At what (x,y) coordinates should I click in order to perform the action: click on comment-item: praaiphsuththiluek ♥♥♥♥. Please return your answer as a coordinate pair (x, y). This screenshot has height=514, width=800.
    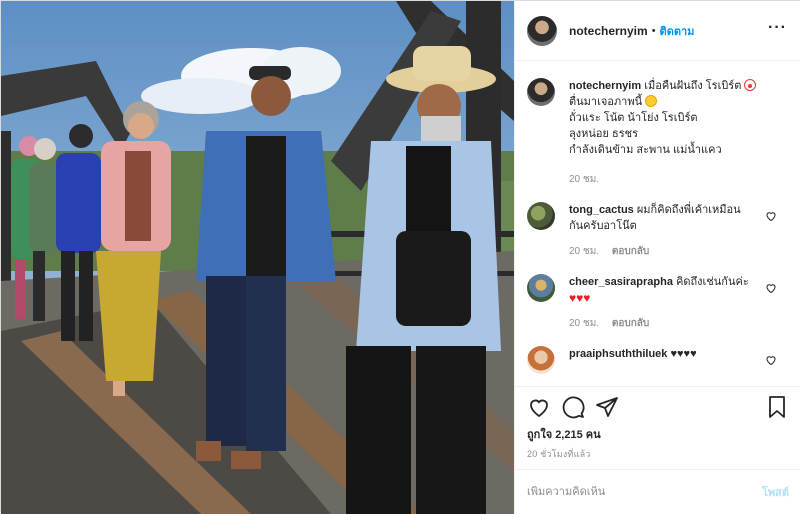
    Looking at the image, I should click on (658, 360).